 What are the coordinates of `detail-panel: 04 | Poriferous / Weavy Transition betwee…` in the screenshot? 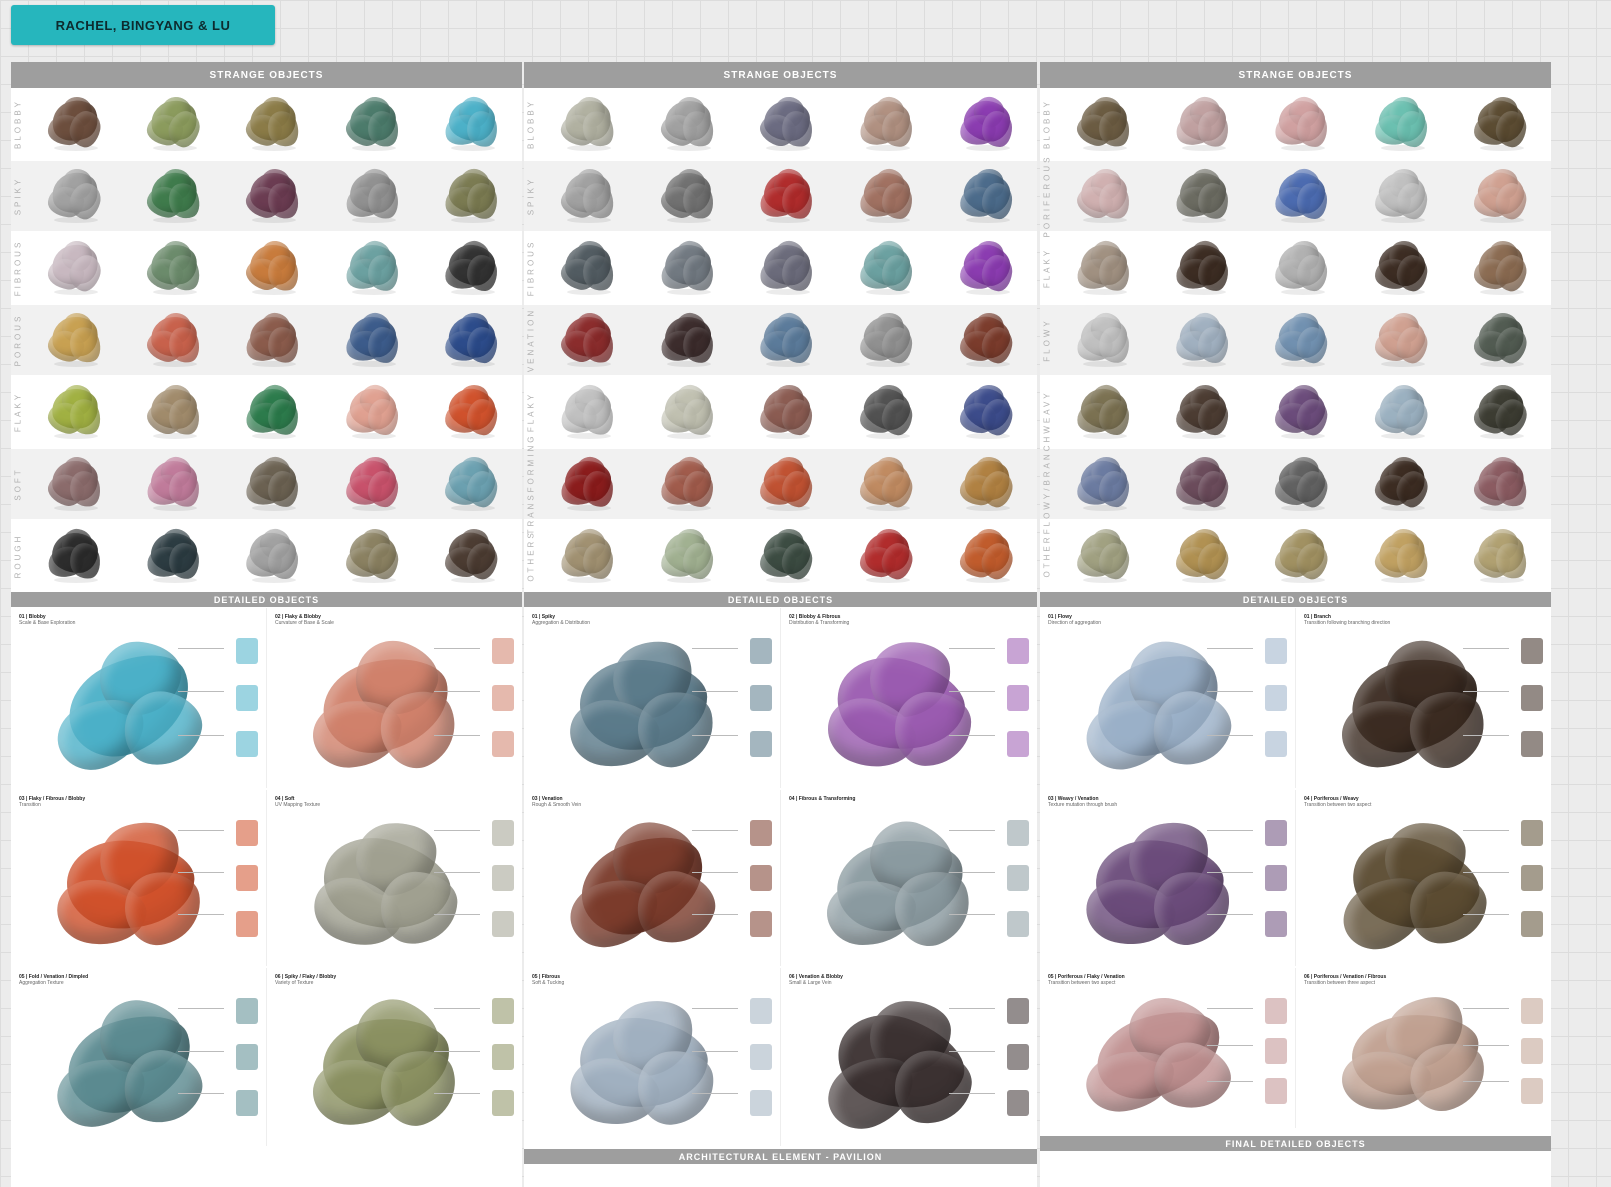 It's located at (1422, 878).